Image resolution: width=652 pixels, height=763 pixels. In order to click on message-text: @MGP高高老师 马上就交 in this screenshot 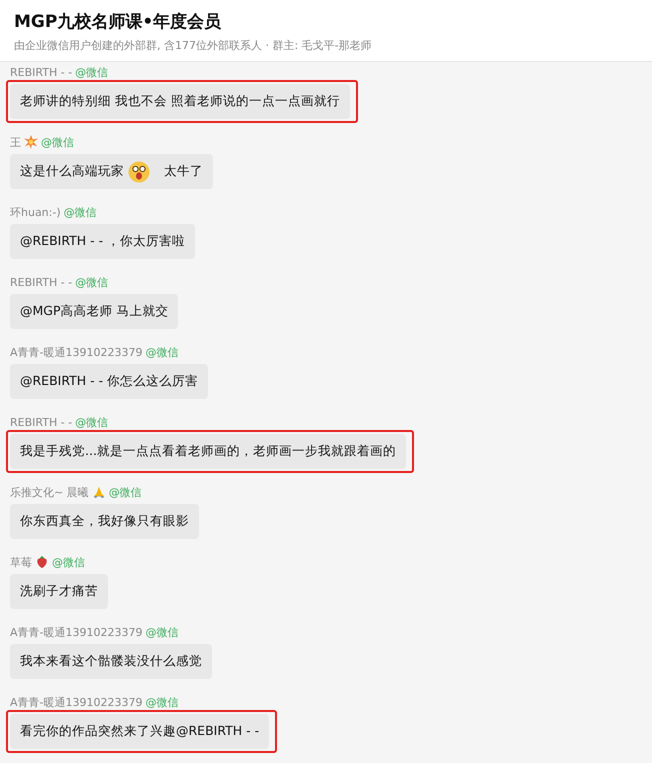, I will do `click(94, 311)`.